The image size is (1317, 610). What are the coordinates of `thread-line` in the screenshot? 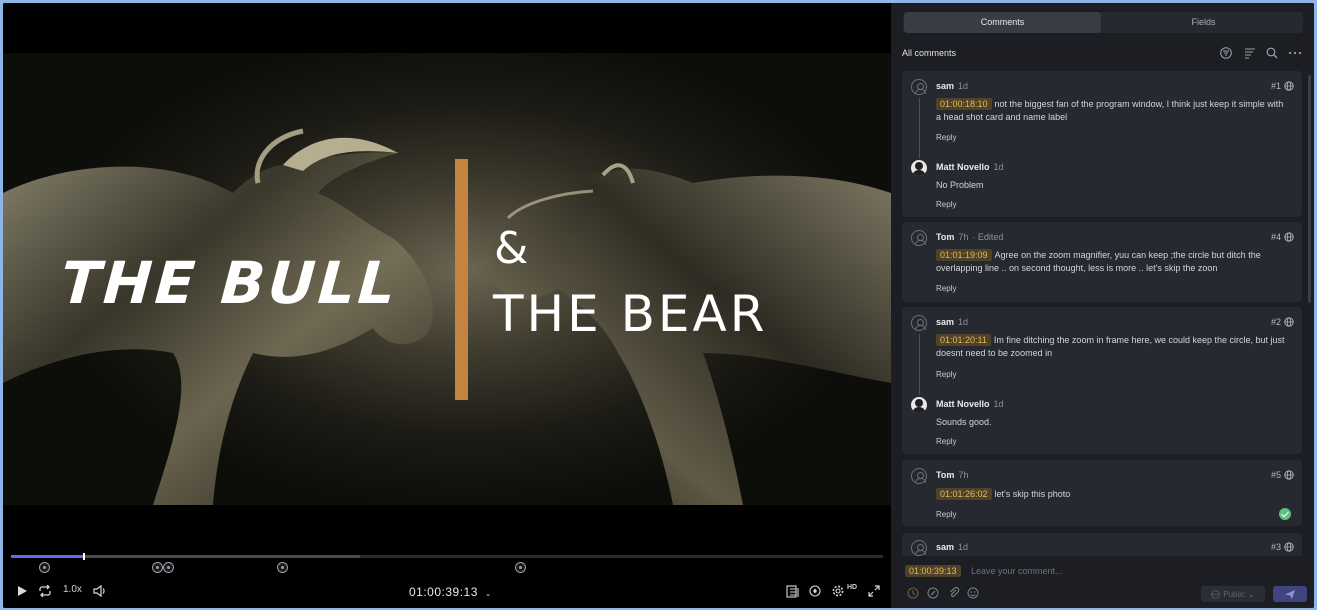 It's located at (919, 128).